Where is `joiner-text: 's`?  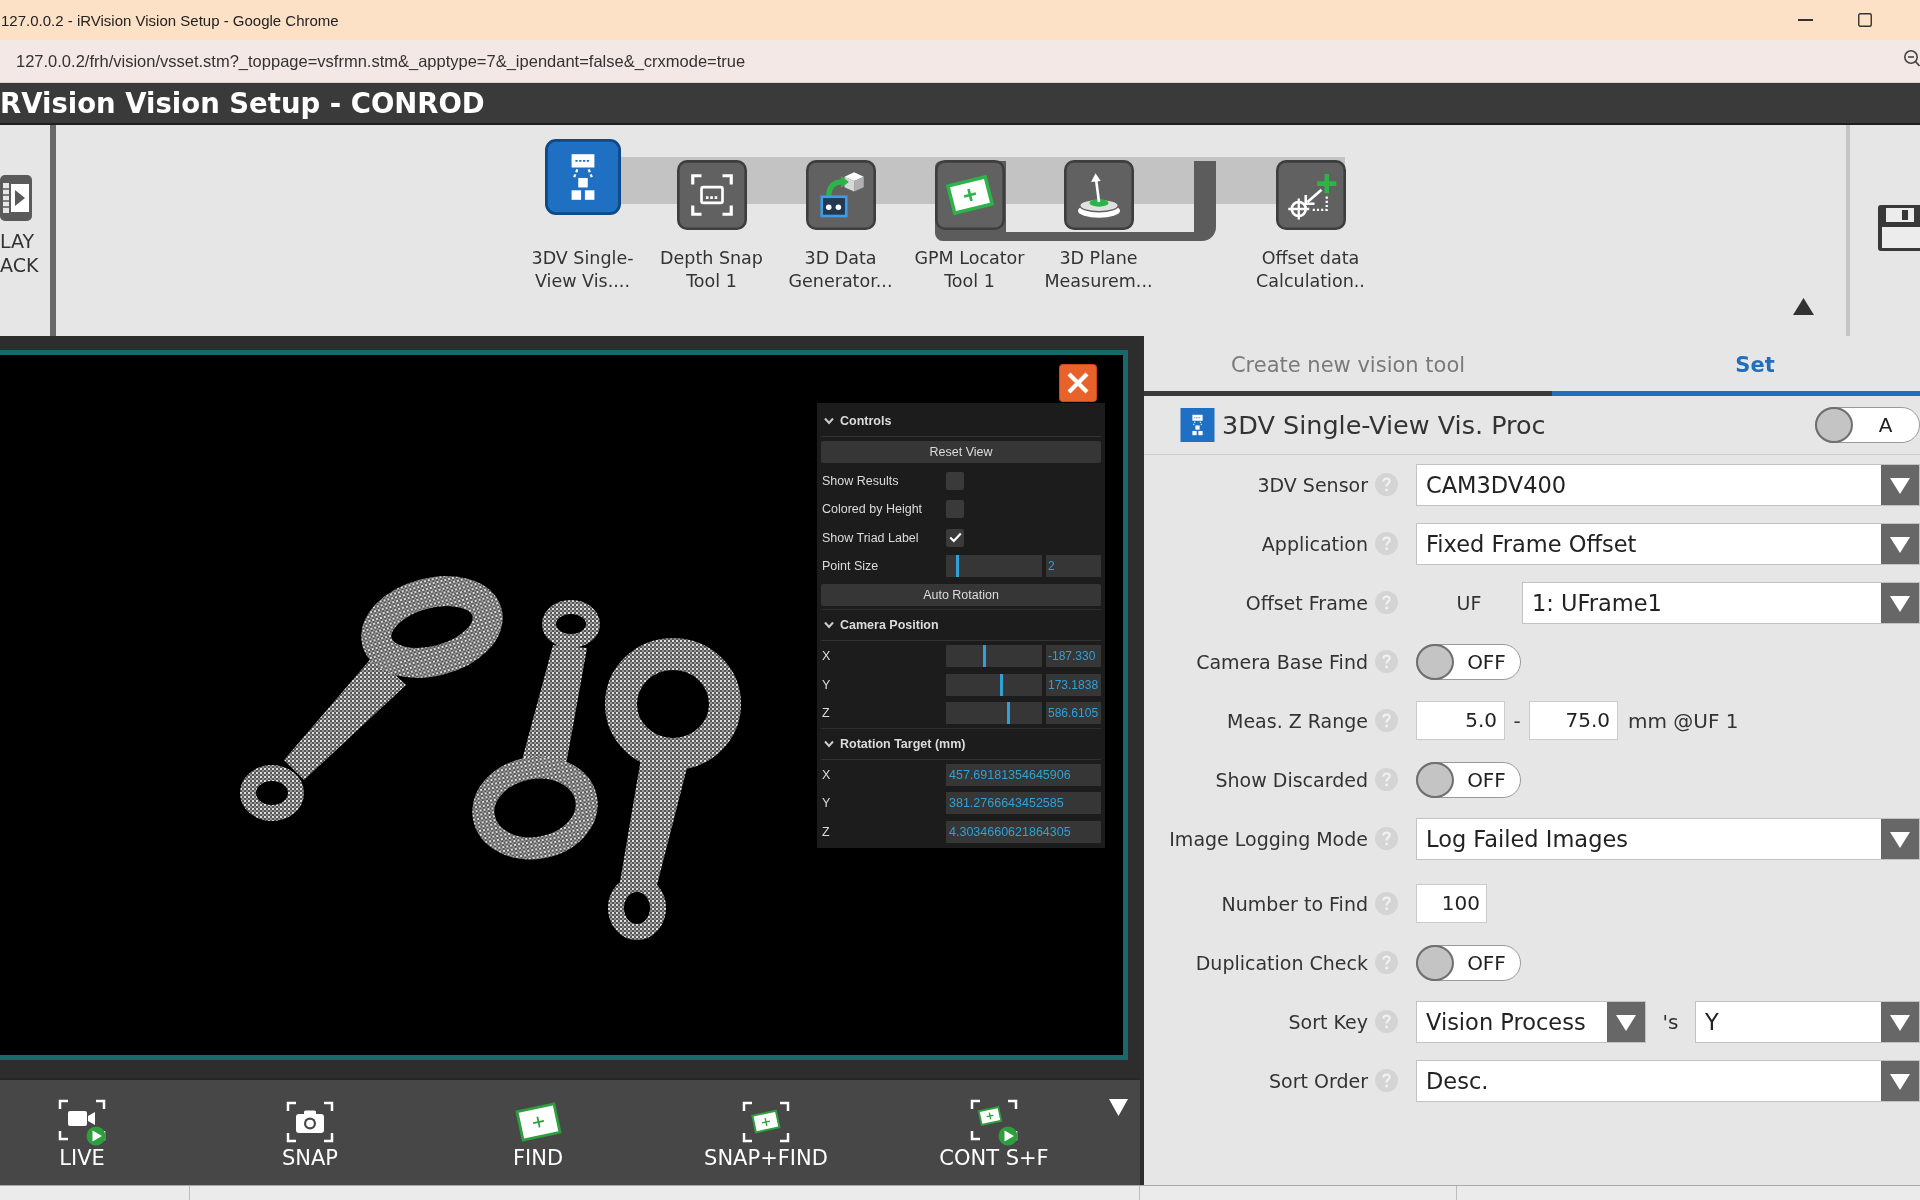 joiner-text: 's is located at coordinates (1670, 1021).